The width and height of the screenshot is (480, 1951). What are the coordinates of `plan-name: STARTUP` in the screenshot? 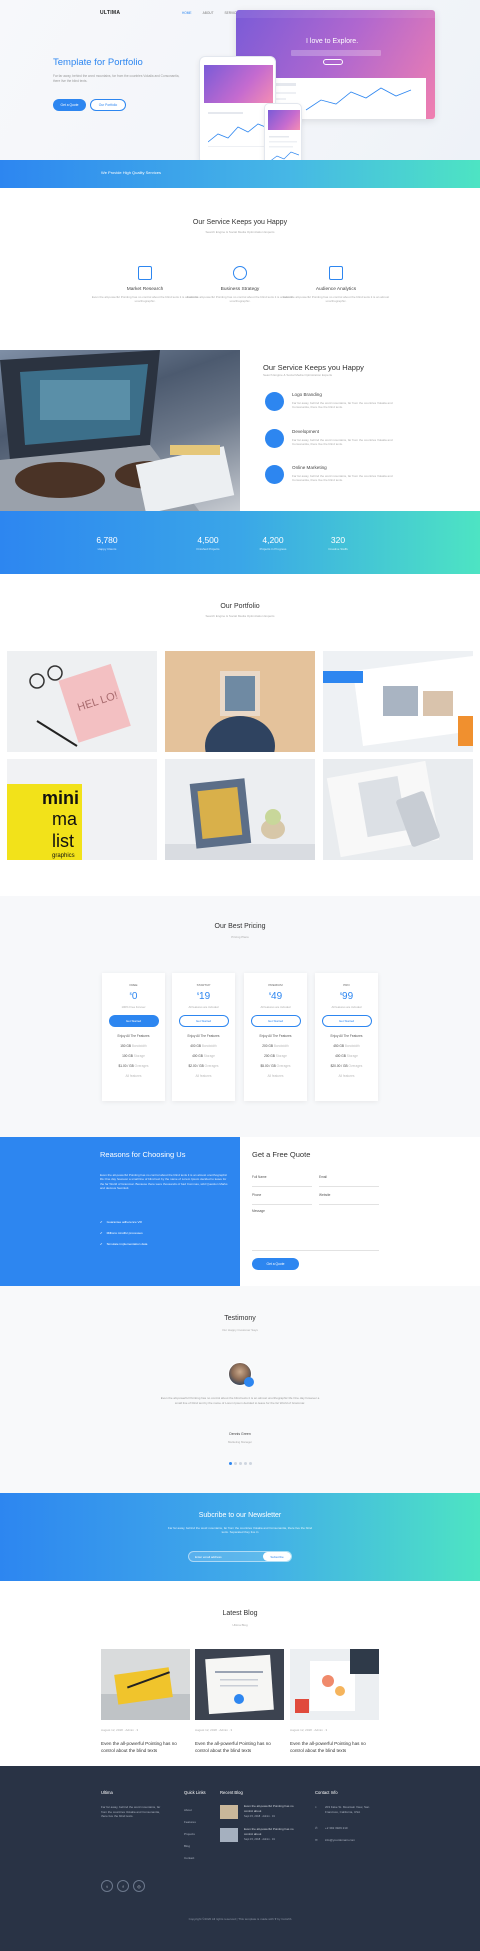 It's located at (203, 985).